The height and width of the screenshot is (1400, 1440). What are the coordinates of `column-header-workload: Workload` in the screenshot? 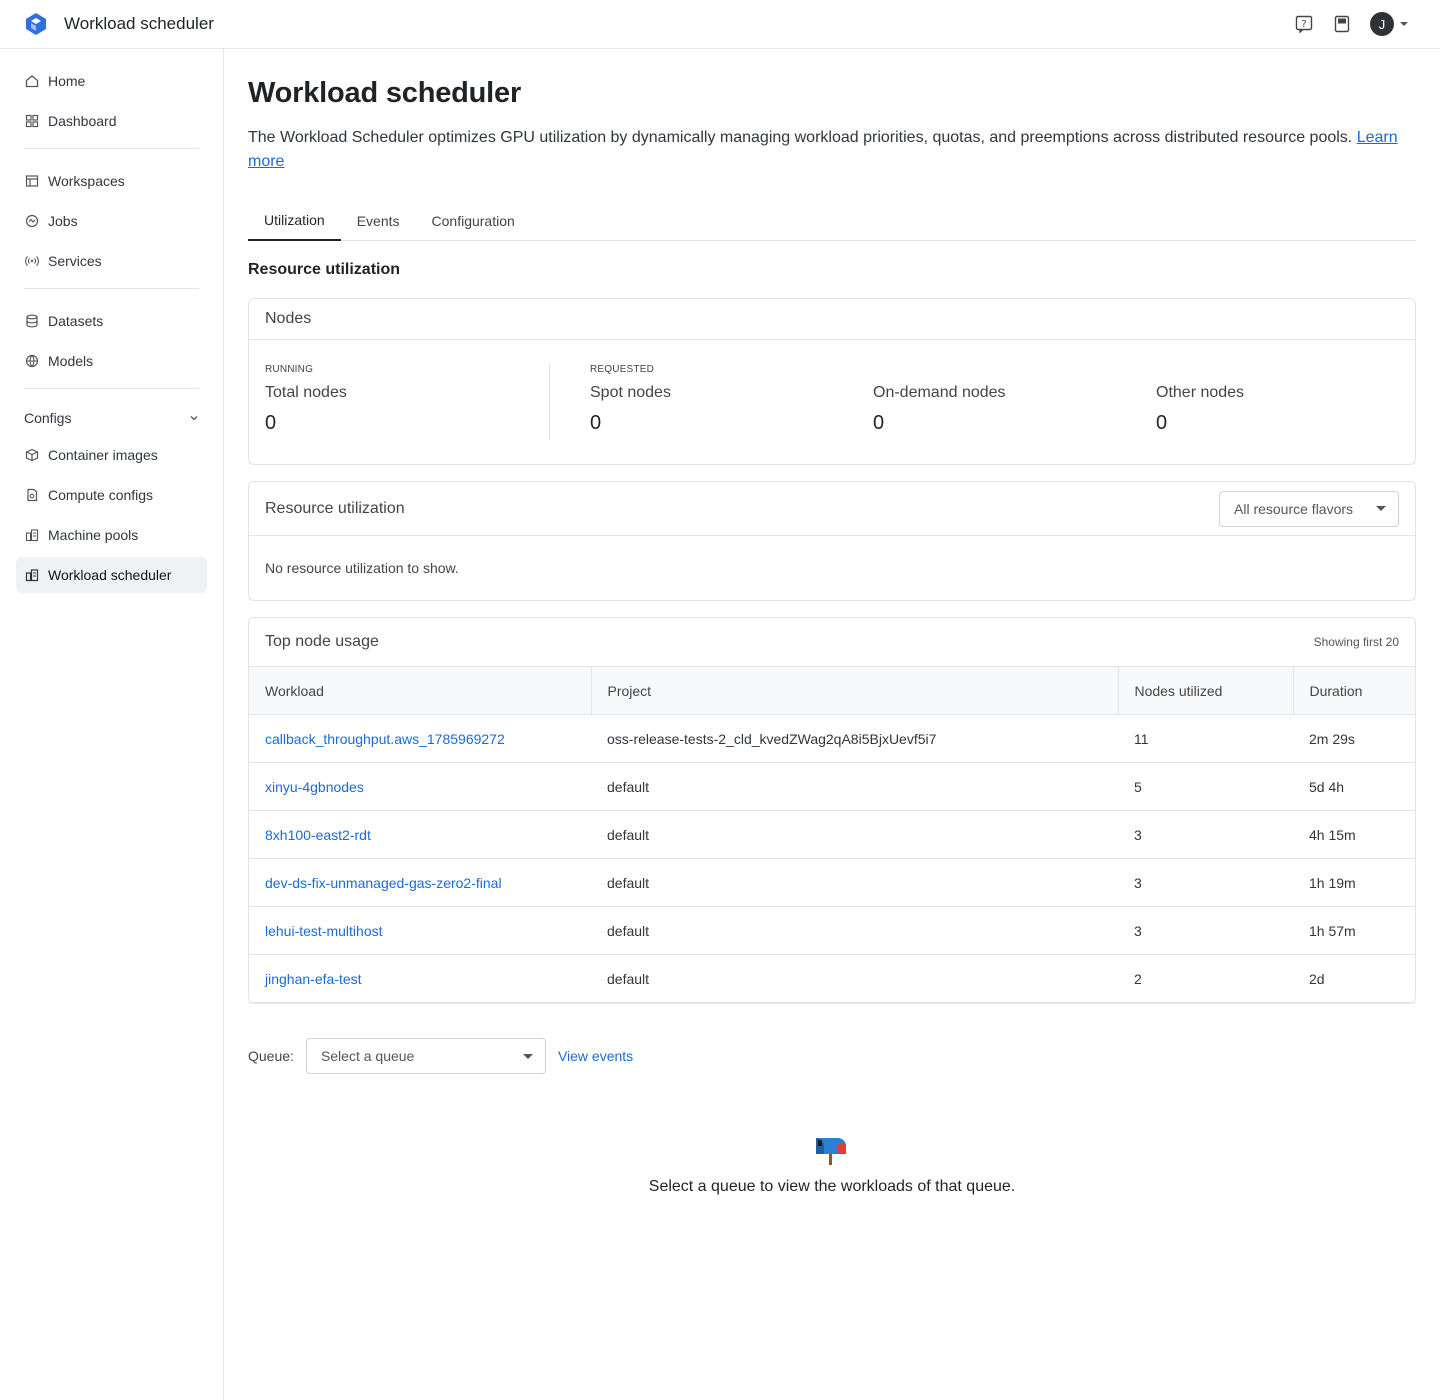 It's located at (420, 690).